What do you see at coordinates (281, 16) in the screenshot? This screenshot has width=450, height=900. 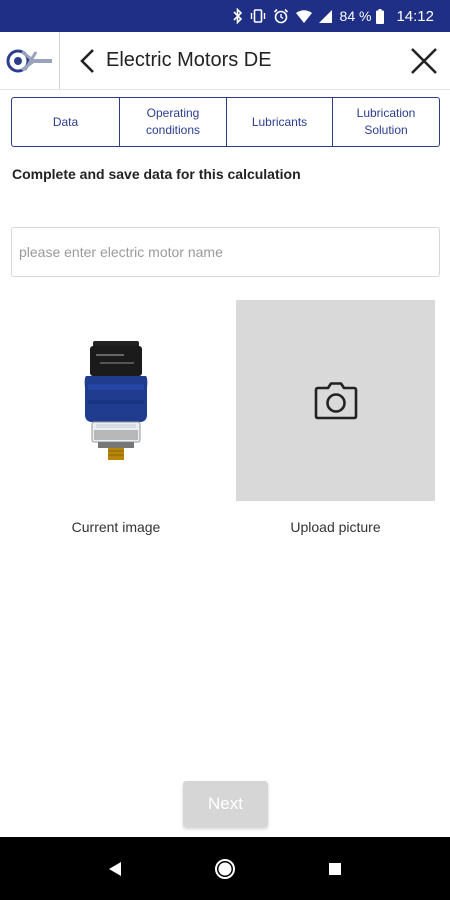 I see `alarm-icon` at bounding box center [281, 16].